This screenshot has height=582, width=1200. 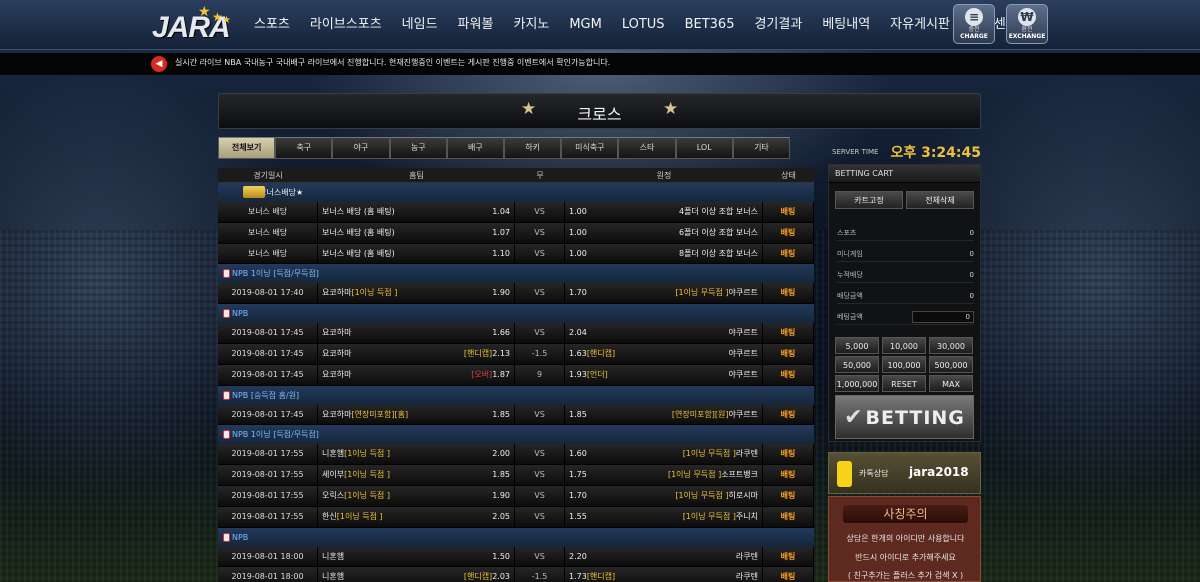 What do you see at coordinates (643, 25) in the screenshot?
I see `nav-item: LOTUS` at bounding box center [643, 25].